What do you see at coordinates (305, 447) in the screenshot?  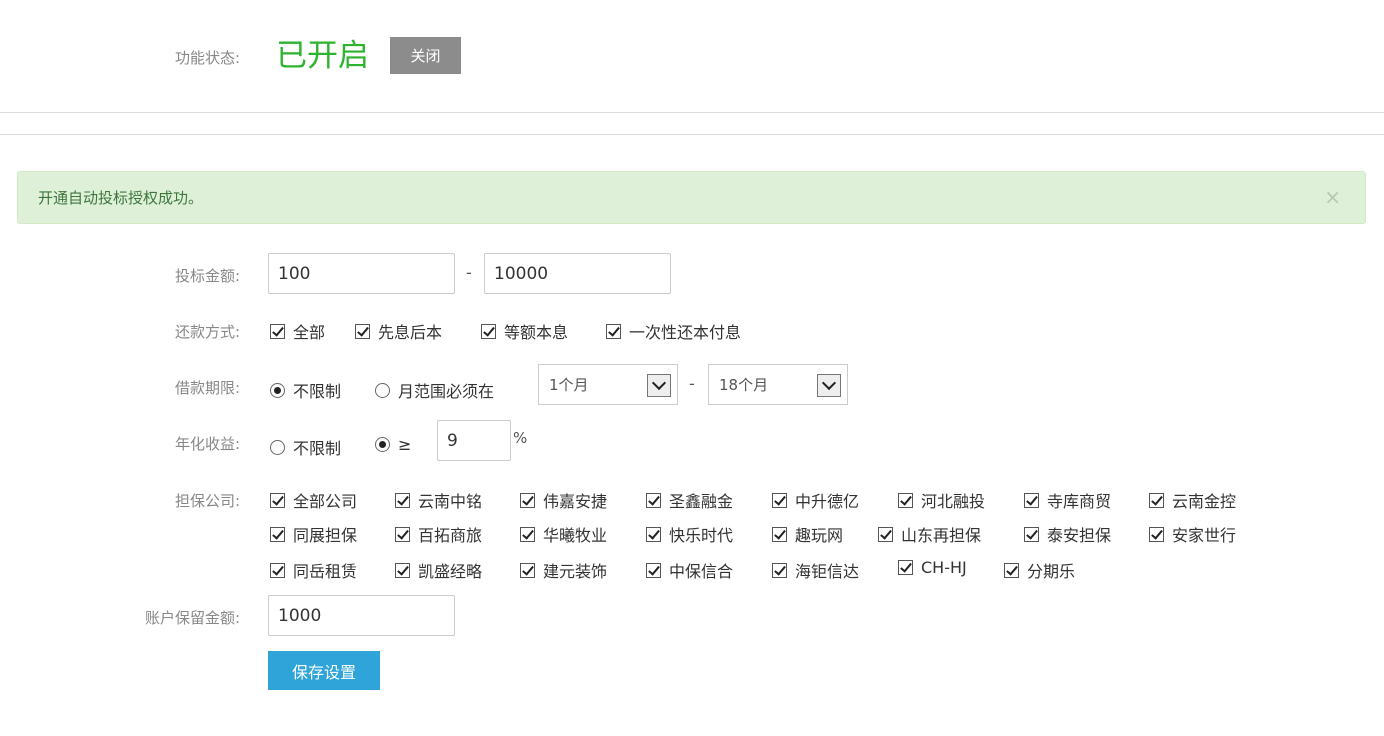 I see `yield-unlimited-radio: 不限制` at bounding box center [305, 447].